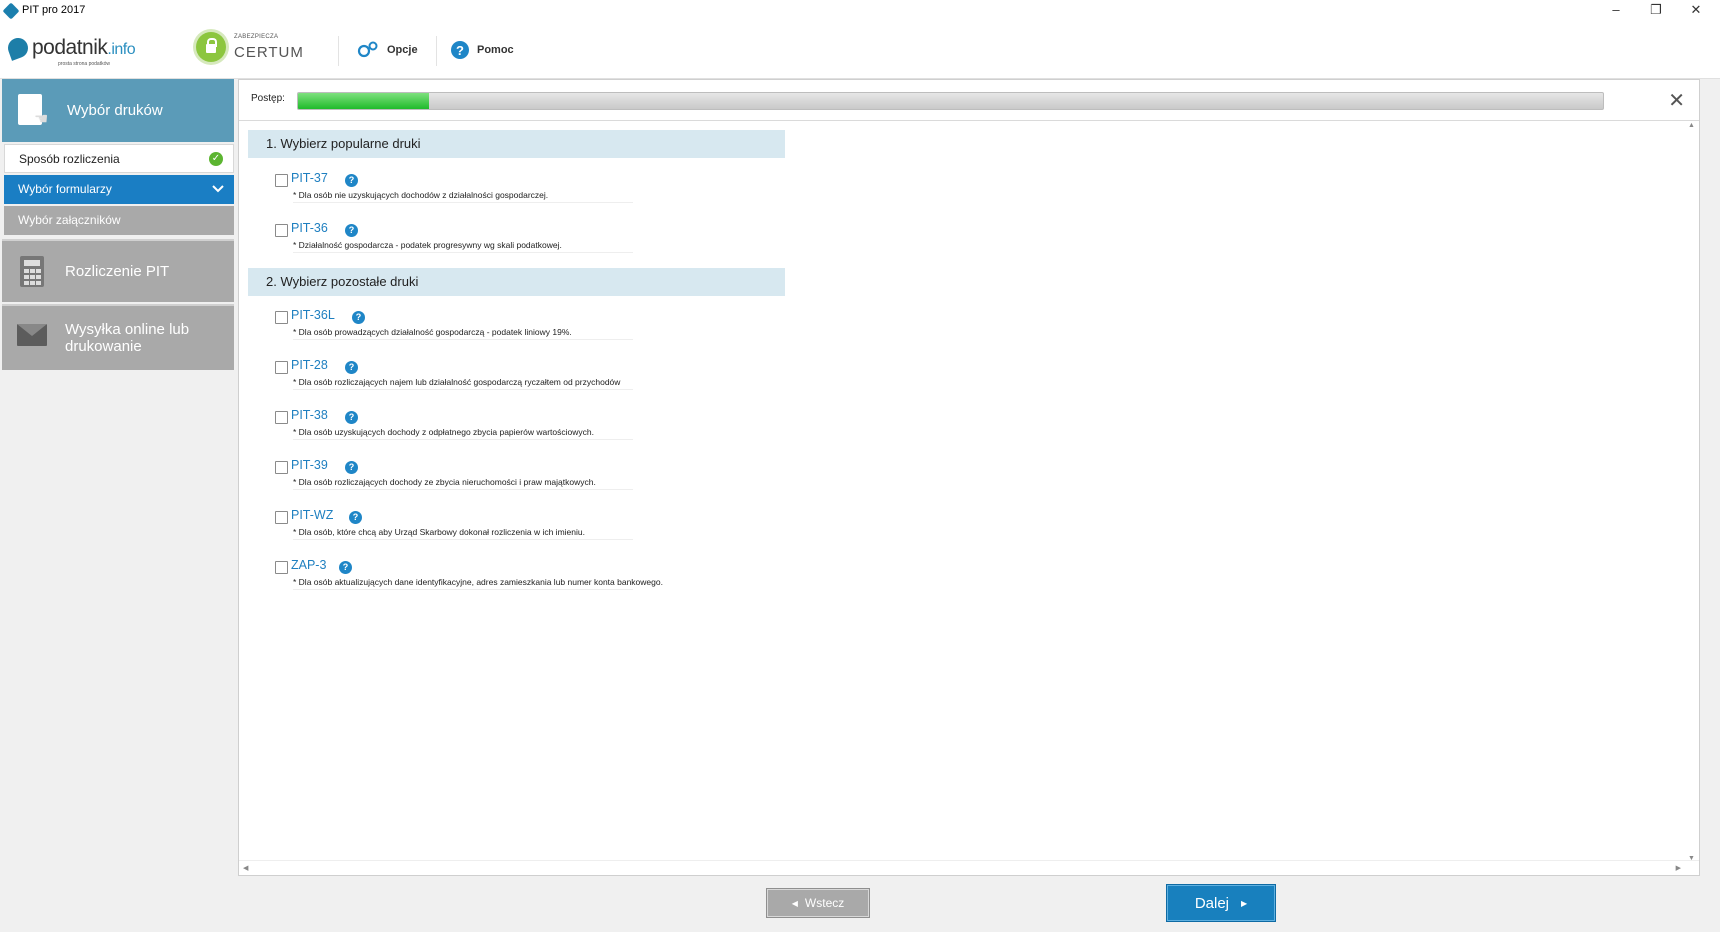 The height and width of the screenshot is (932, 1720). I want to click on form-name-link: PIT-36, so click(309, 228).